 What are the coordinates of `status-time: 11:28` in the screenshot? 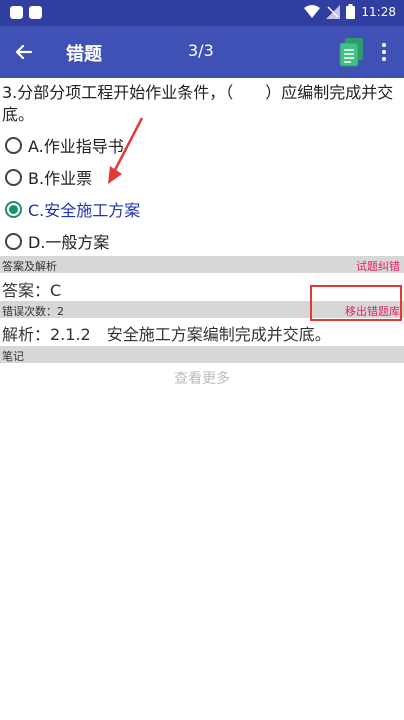 It's located at (378, 11).